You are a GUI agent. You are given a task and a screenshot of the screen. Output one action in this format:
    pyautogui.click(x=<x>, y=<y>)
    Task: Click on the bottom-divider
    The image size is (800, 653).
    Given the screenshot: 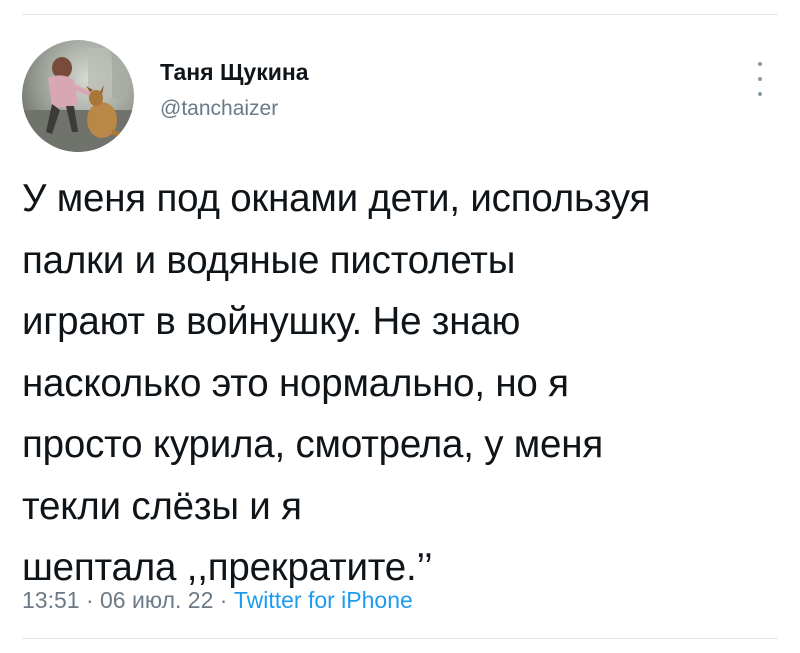 What is the action you would take?
    pyautogui.click(x=400, y=638)
    